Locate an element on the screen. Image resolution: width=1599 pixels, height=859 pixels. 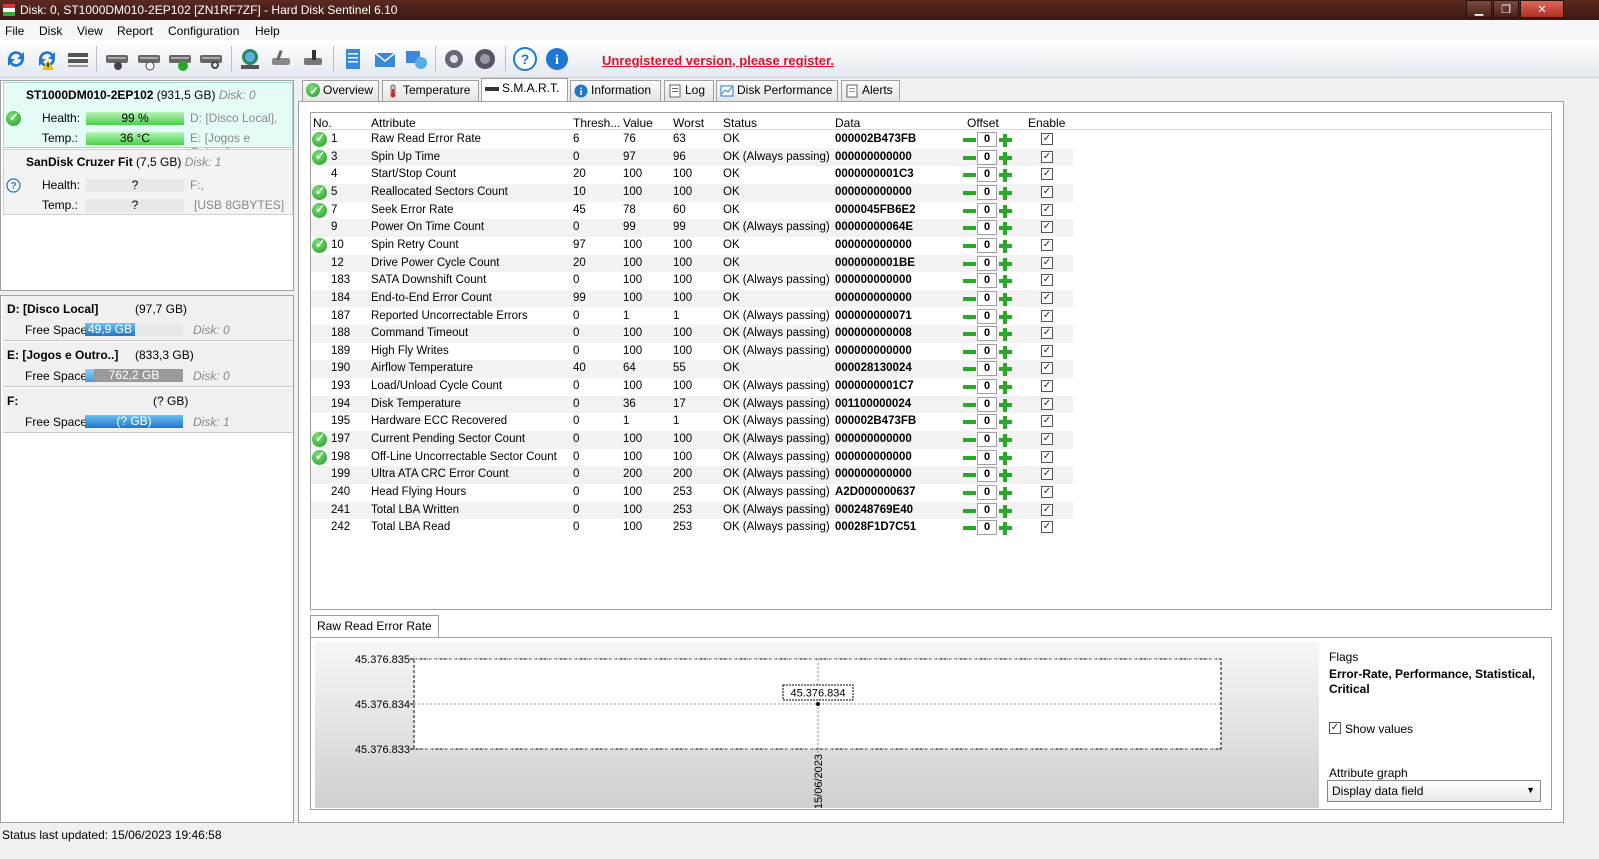
graph-tab: Raw Read Error Rate is located at coordinates (374, 626).